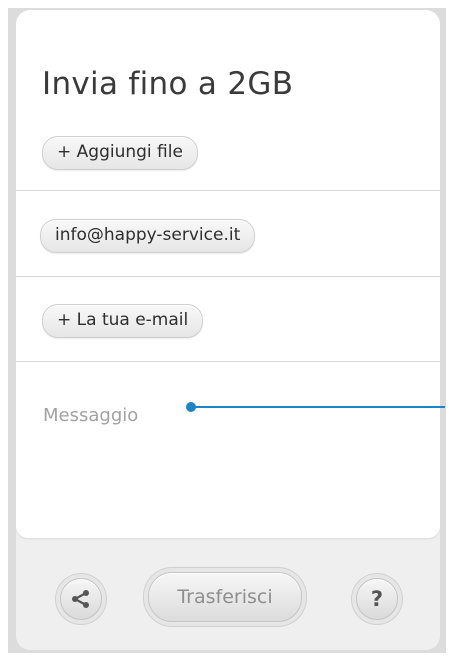 The height and width of the screenshot is (667, 455). I want to click on message-field: Messaggio, so click(90, 415).